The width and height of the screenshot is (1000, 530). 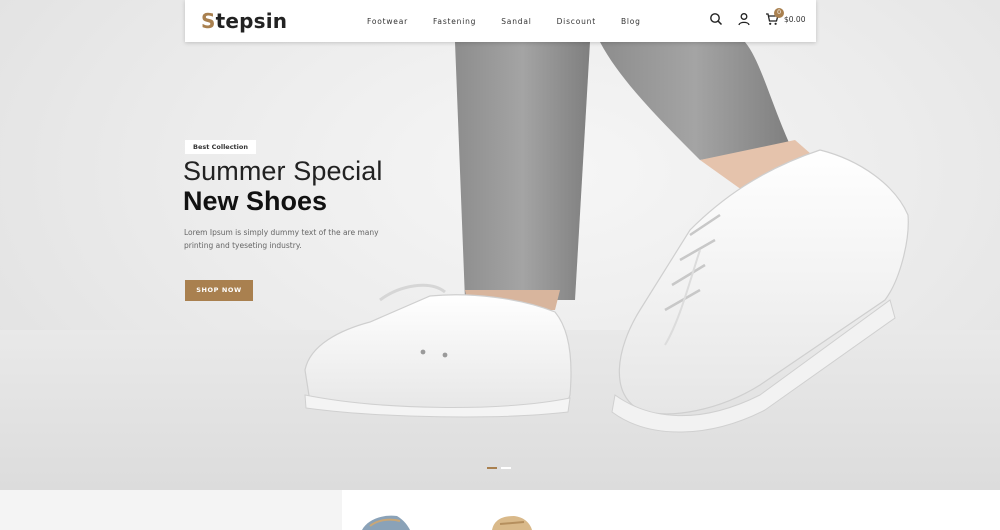 I want to click on logo: Stepsin, so click(x=244, y=21).